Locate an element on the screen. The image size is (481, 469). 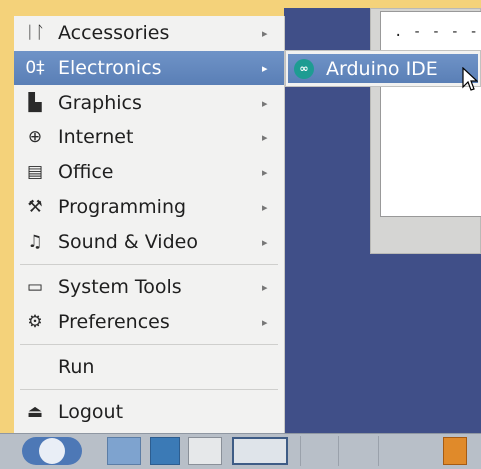
menu-item-label: Programming is located at coordinates (122, 207).